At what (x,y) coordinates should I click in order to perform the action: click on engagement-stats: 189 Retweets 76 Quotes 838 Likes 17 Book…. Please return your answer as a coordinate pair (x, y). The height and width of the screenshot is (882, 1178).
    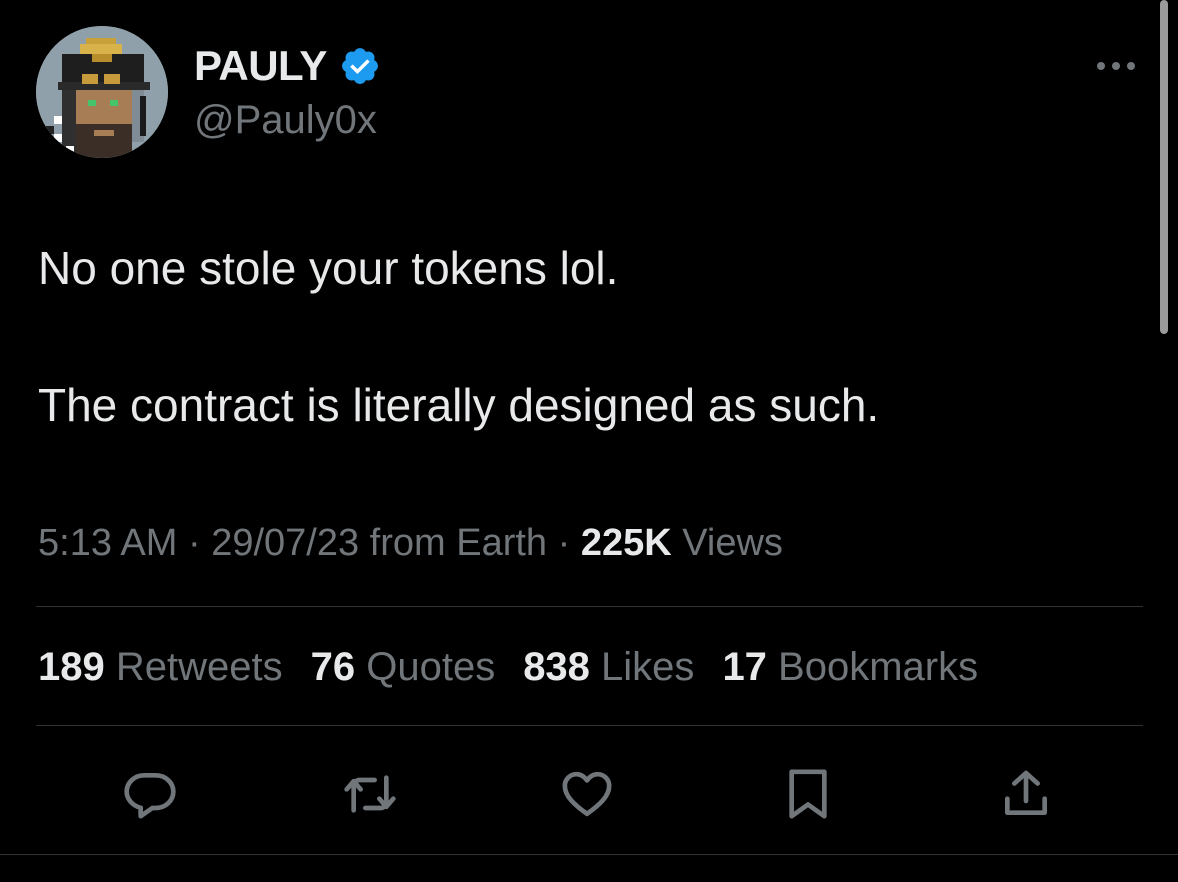
    Looking at the image, I should click on (508, 667).